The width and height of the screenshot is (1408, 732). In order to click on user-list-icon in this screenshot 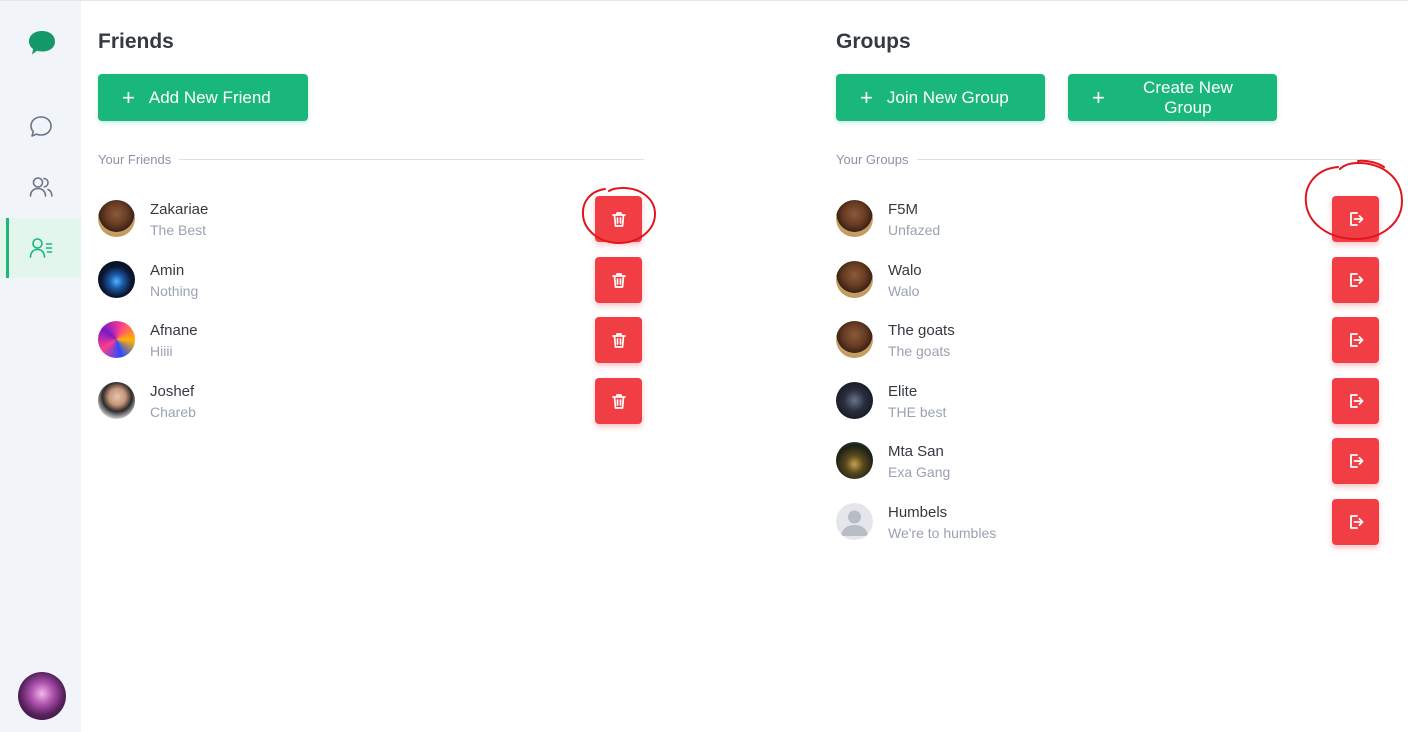, I will do `click(40, 248)`.